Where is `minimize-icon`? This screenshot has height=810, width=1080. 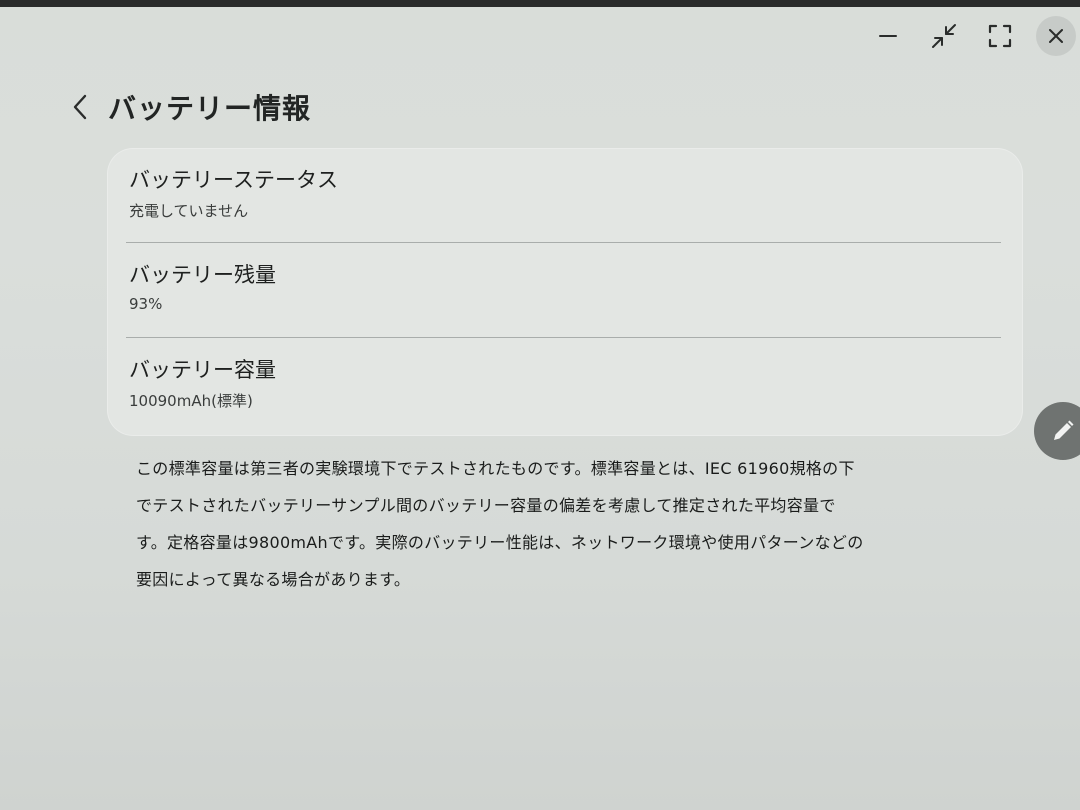
minimize-icon is located at coordinates (888, 36).